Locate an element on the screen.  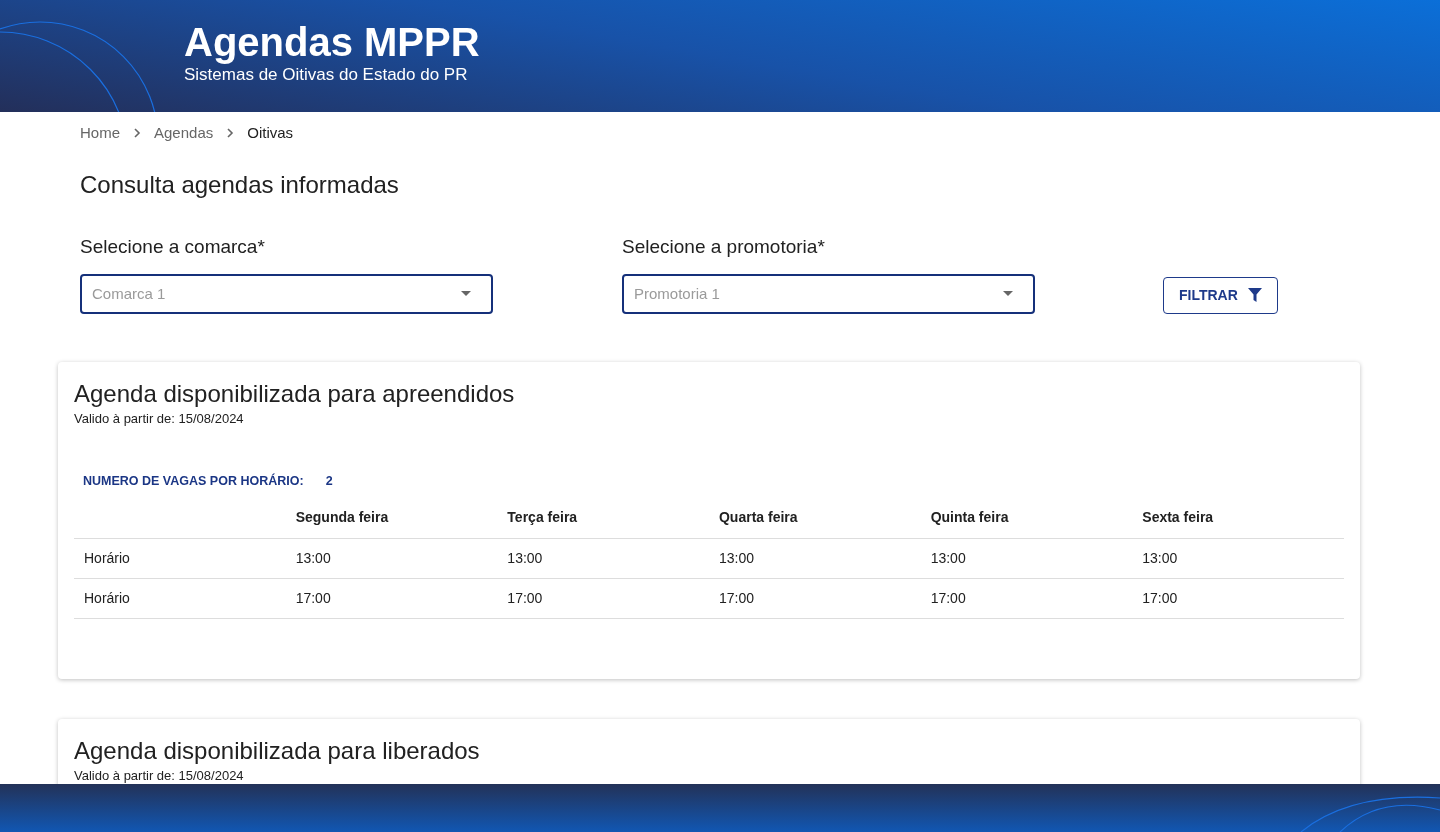
card-title: Agenda disponibilizada para apreendidos is located at coordinates (295, 394).